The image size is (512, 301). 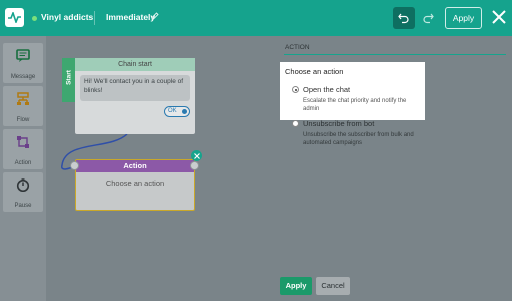 I want to click on sidebar-item-message: Message, so click(x=23, y=63).